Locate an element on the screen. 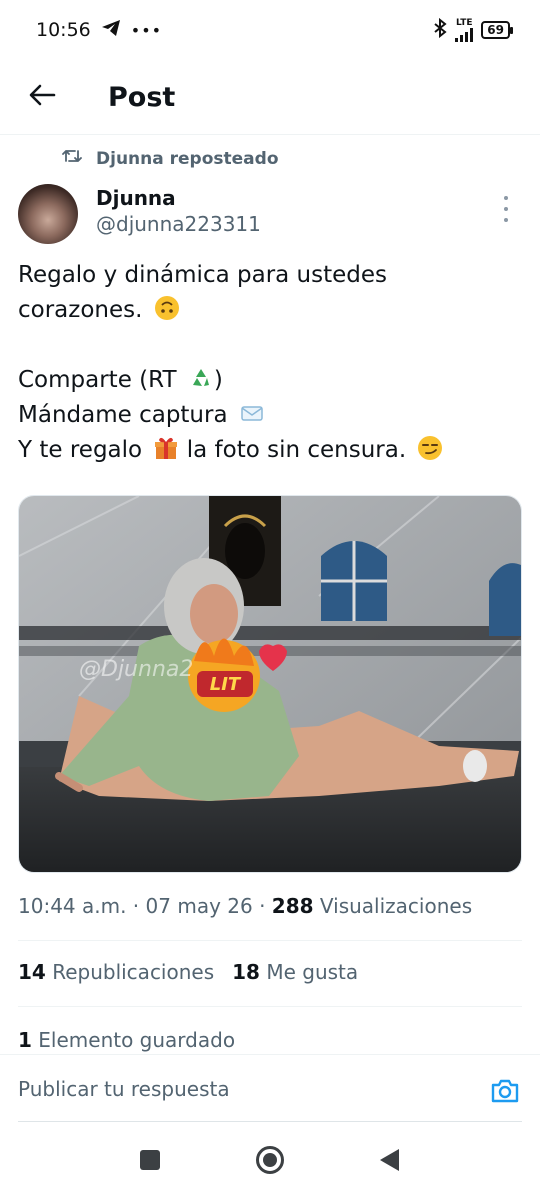 This screenshot has height=1200, width=540. recycle-emoji is located at coordinates (201, 378).